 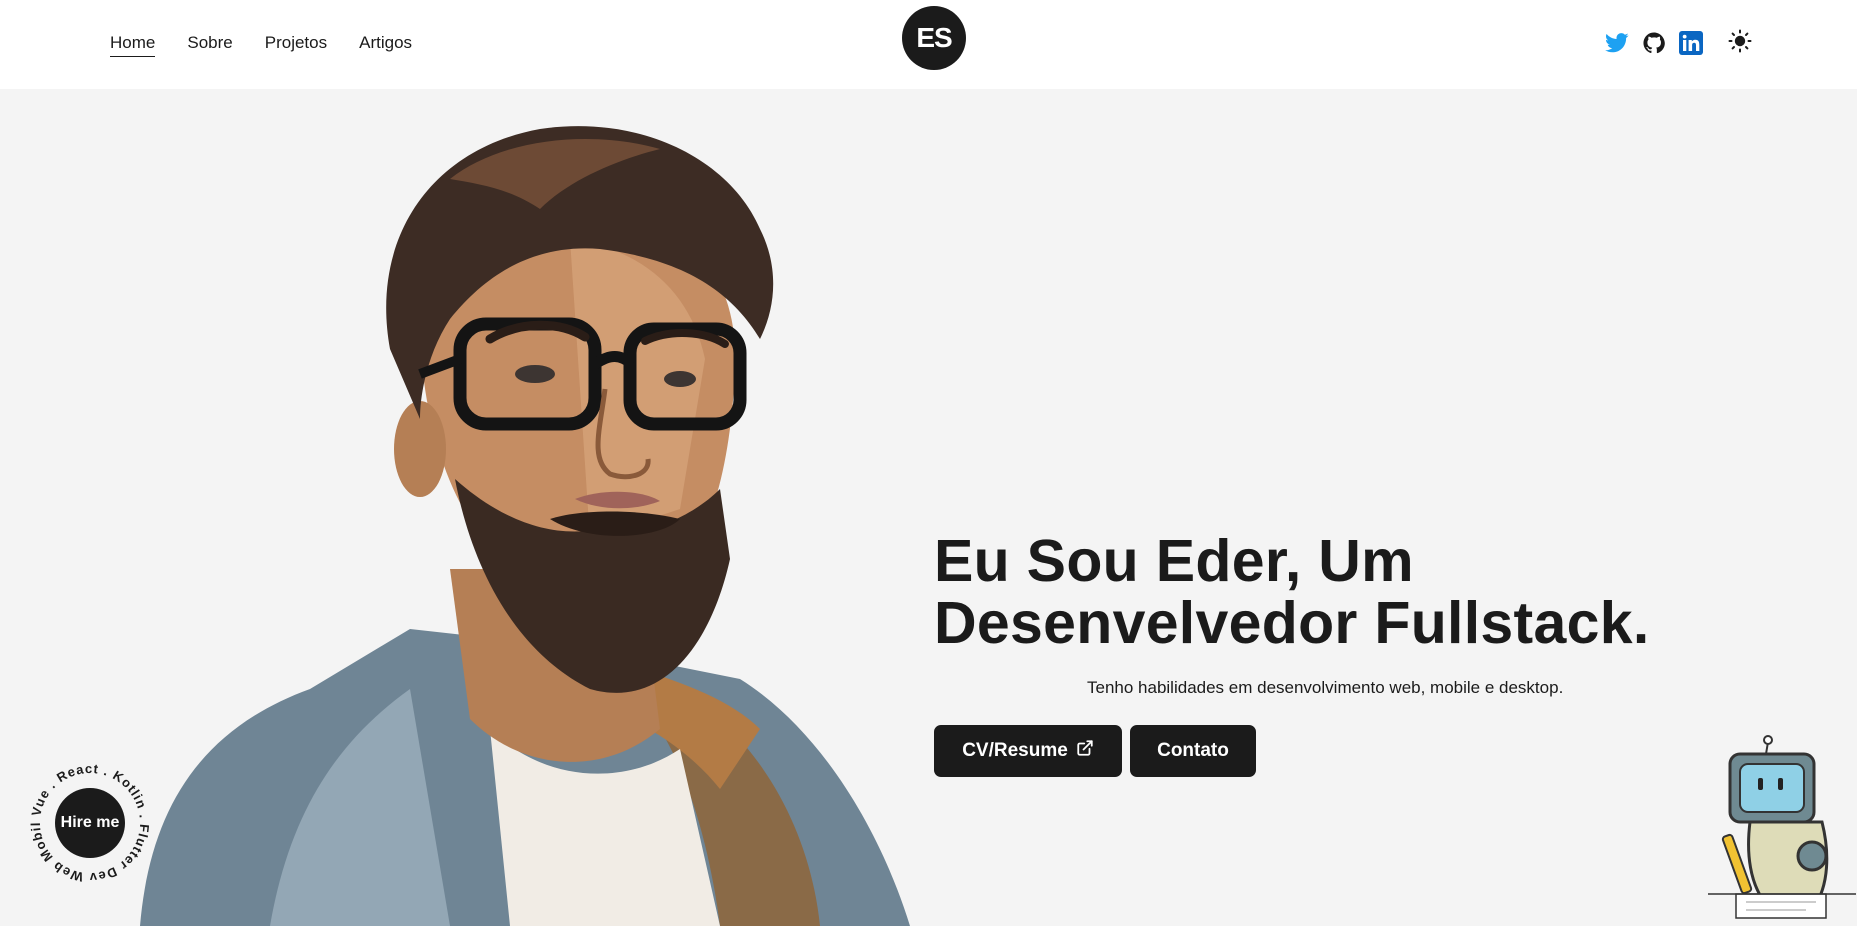 I want to click on top-header: Home Sobre Projetos Artigos ES, so click(x=928, y=44).